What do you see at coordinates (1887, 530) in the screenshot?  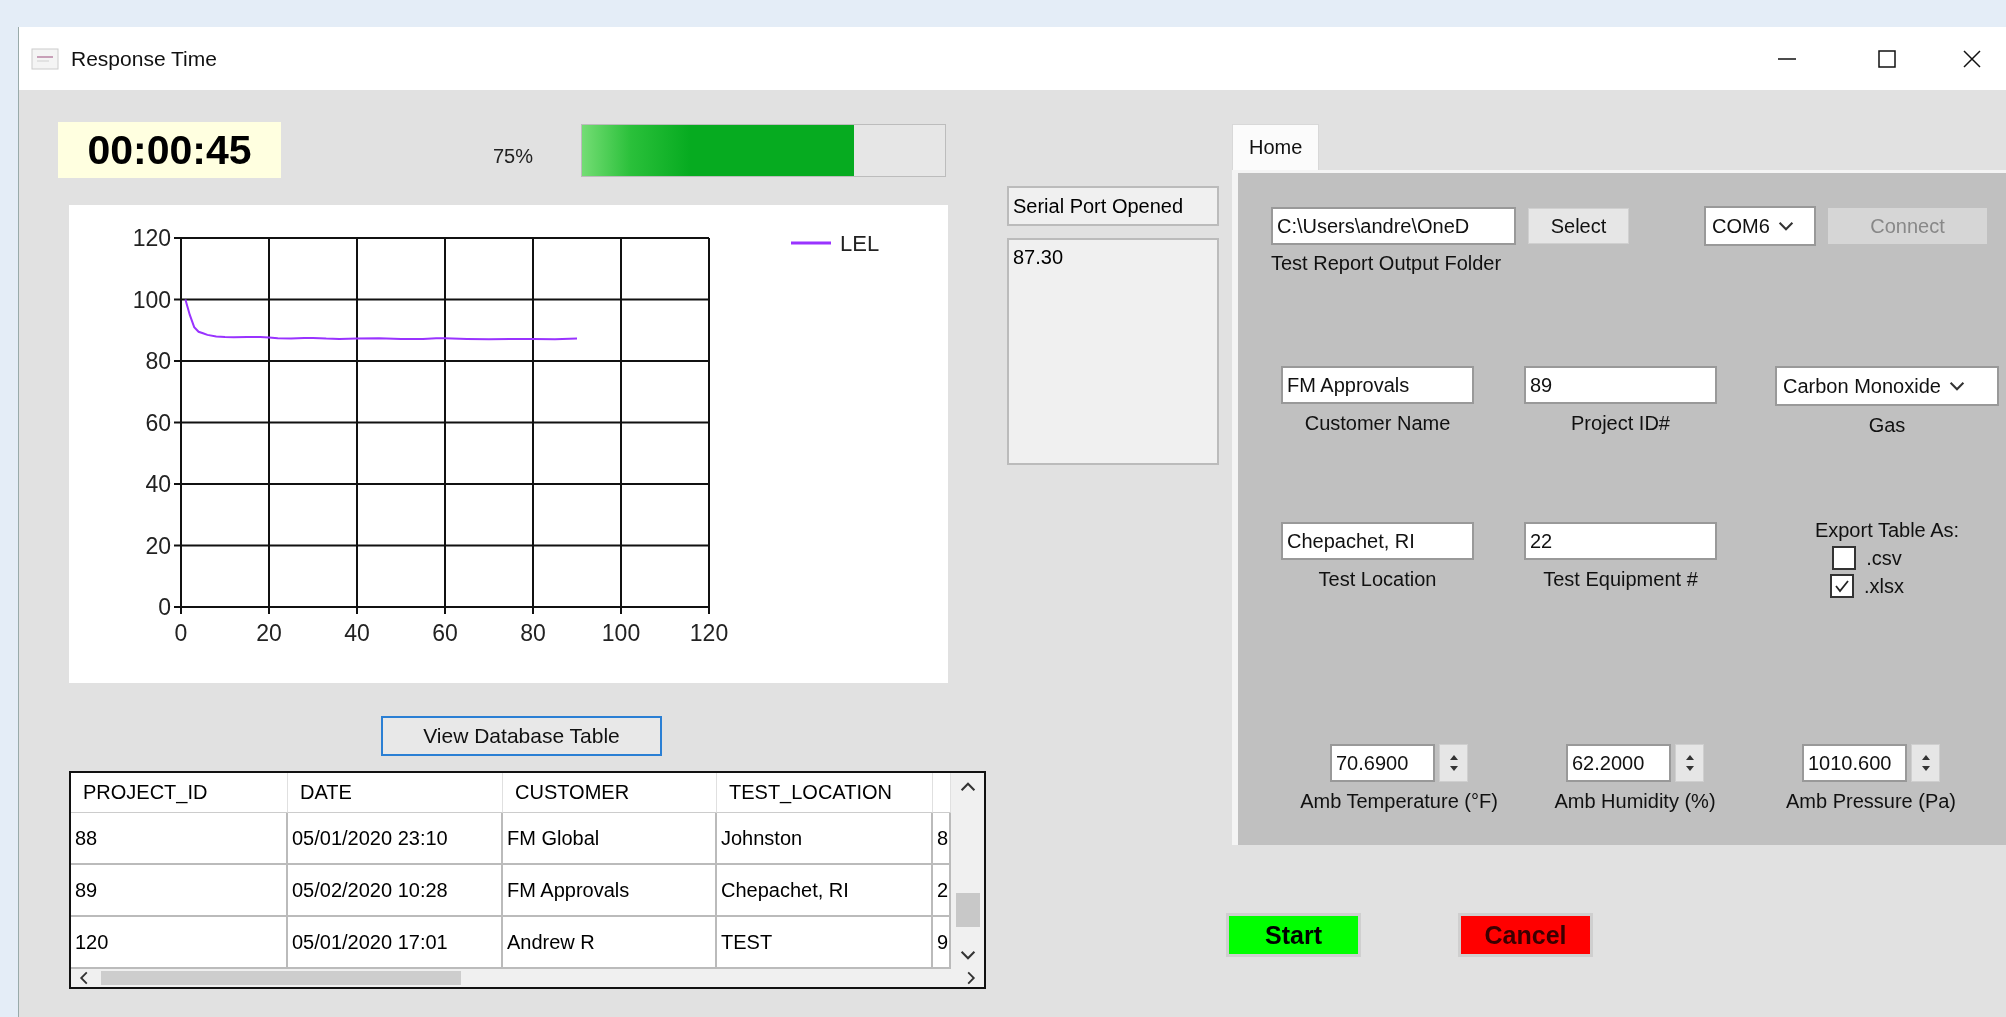 I see `export-label: Export Table As:` at bounding box center [1887, 530].